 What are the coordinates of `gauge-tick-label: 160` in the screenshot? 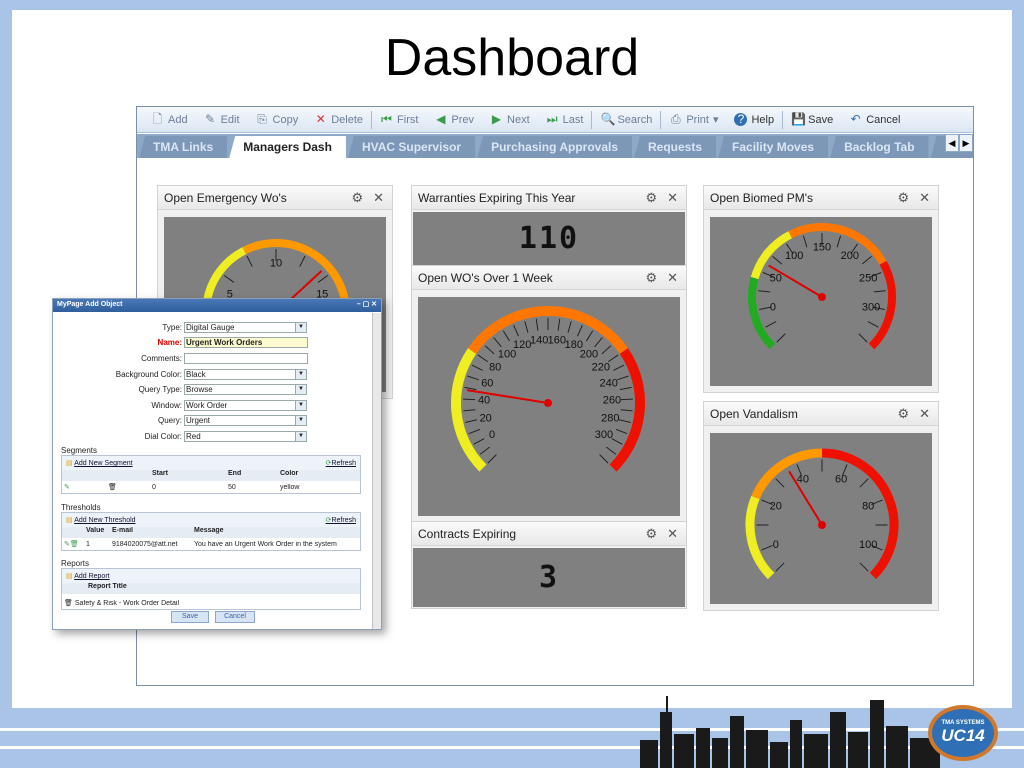 It's located at (557, 340).